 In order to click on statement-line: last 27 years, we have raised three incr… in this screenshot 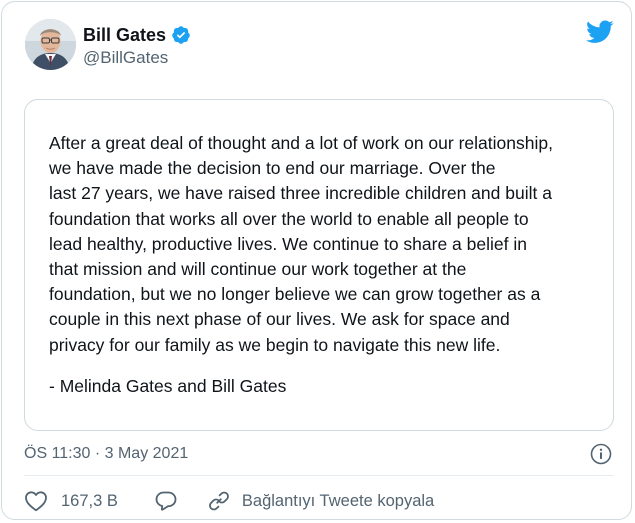, I will do `click(300, 193)`.